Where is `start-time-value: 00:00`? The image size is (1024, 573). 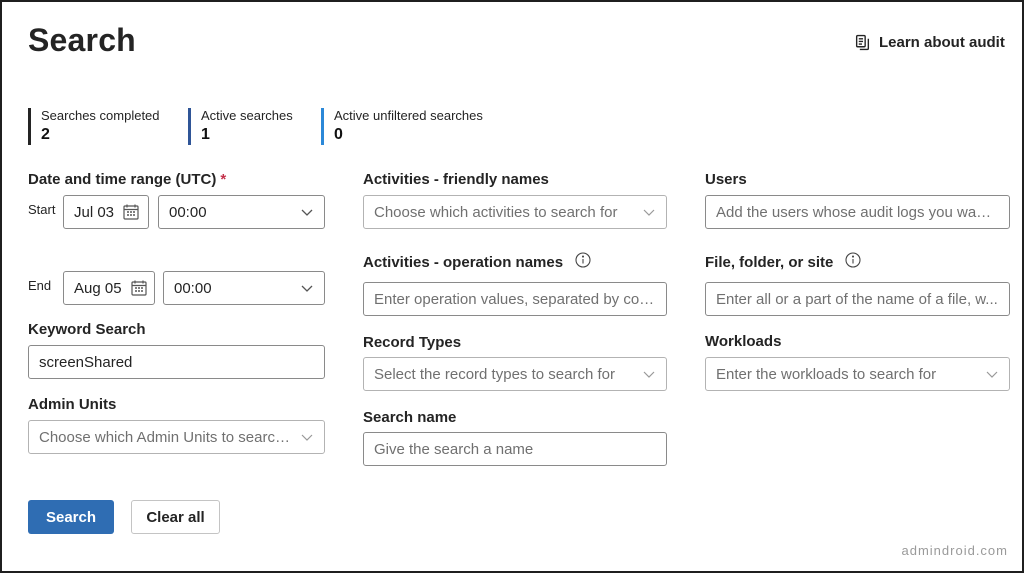 start-time-value: 00:00 is located at coordinates (188, 212).